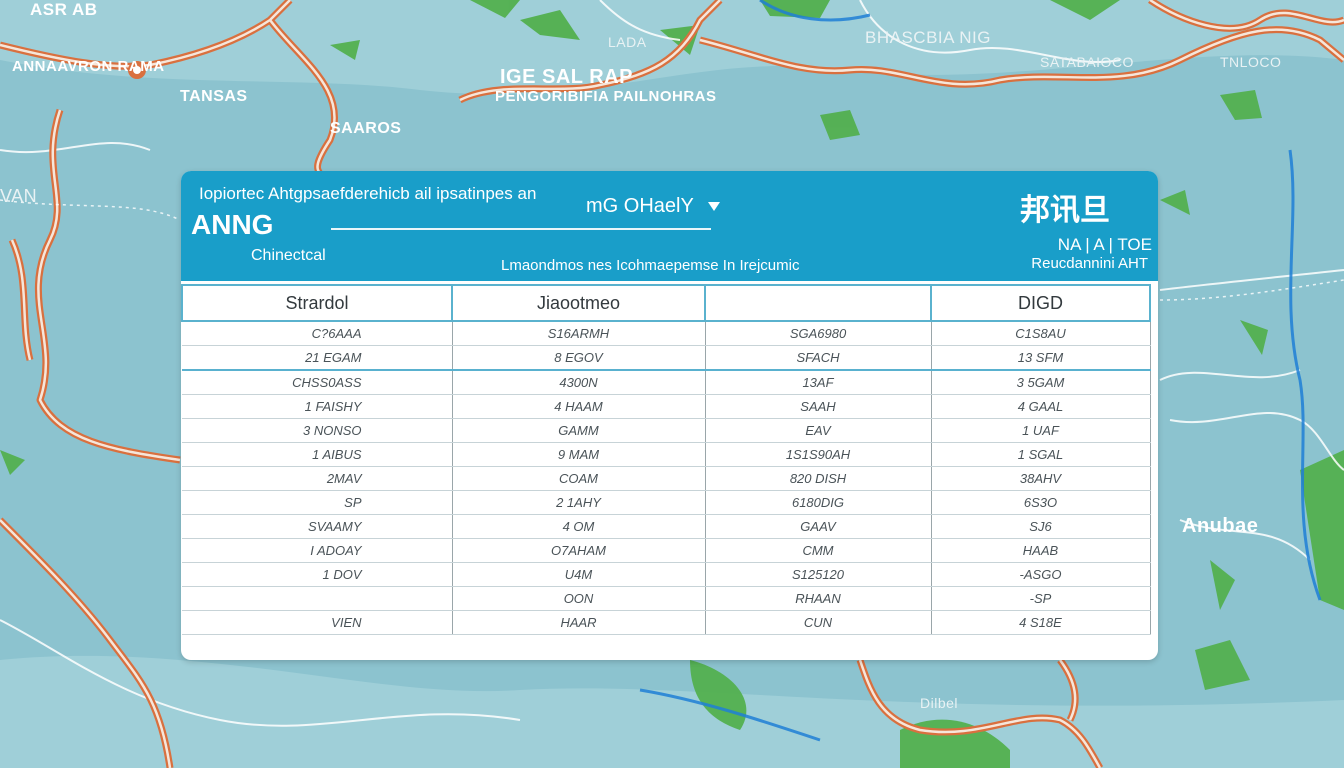 The height and width of the screenshot is (768, 1344). What do you see at coordinates (1041, 406) in the screenshot?
I see `table-cell: 4 GAAL` at bounding box center [1041, 406].